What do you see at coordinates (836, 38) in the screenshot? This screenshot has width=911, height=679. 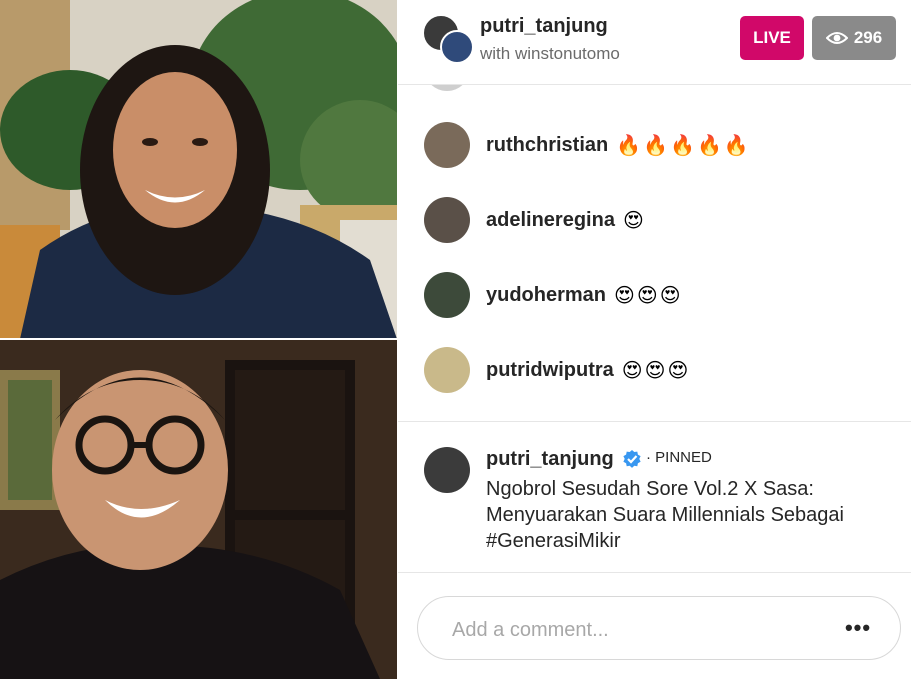 I see `eye-icon` at bounding box center [836, 38].